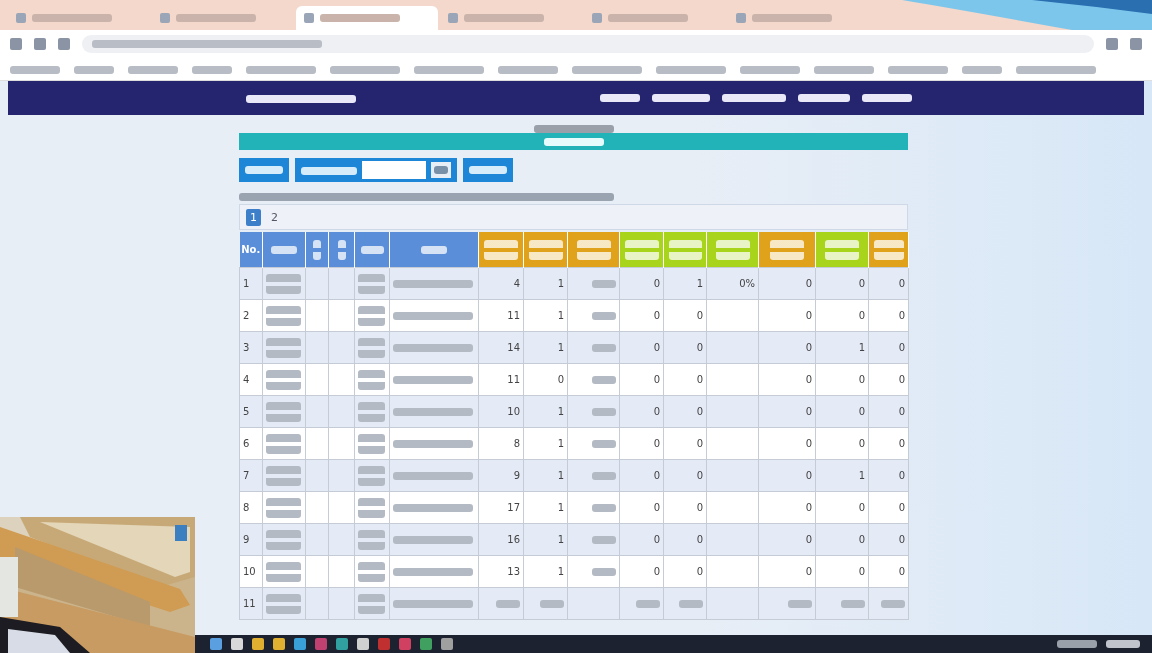 Image resolution: width=1152 pixels, height=653 pixels. I want to click on table-cell: 2, so click(251, 315).